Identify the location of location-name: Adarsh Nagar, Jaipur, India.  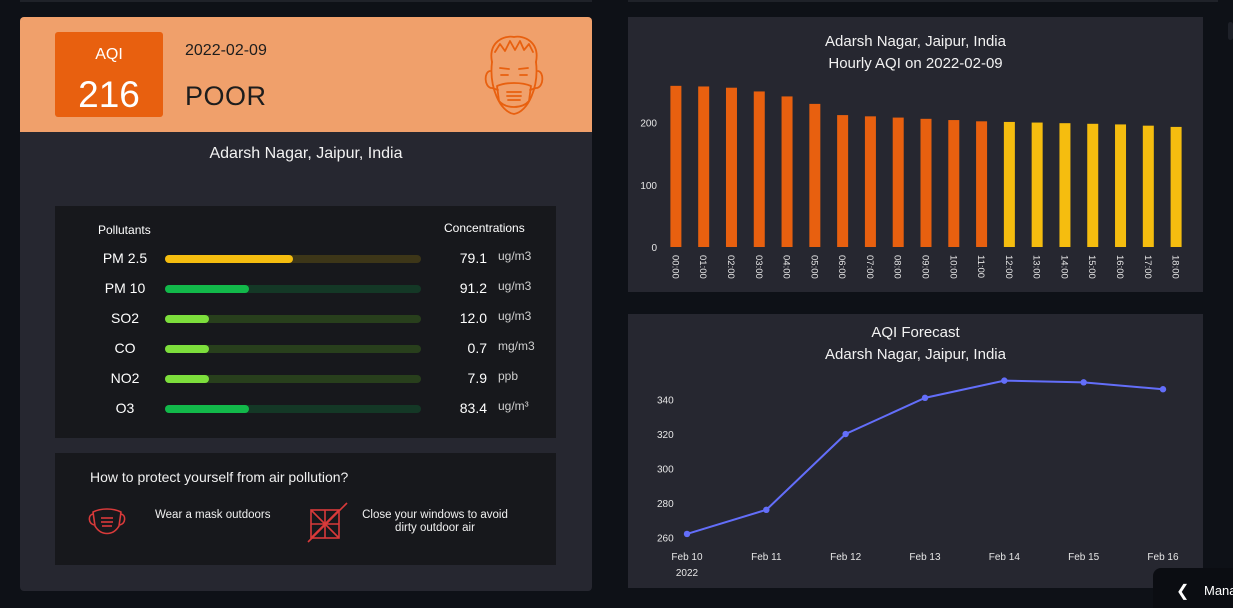
(306, 153).